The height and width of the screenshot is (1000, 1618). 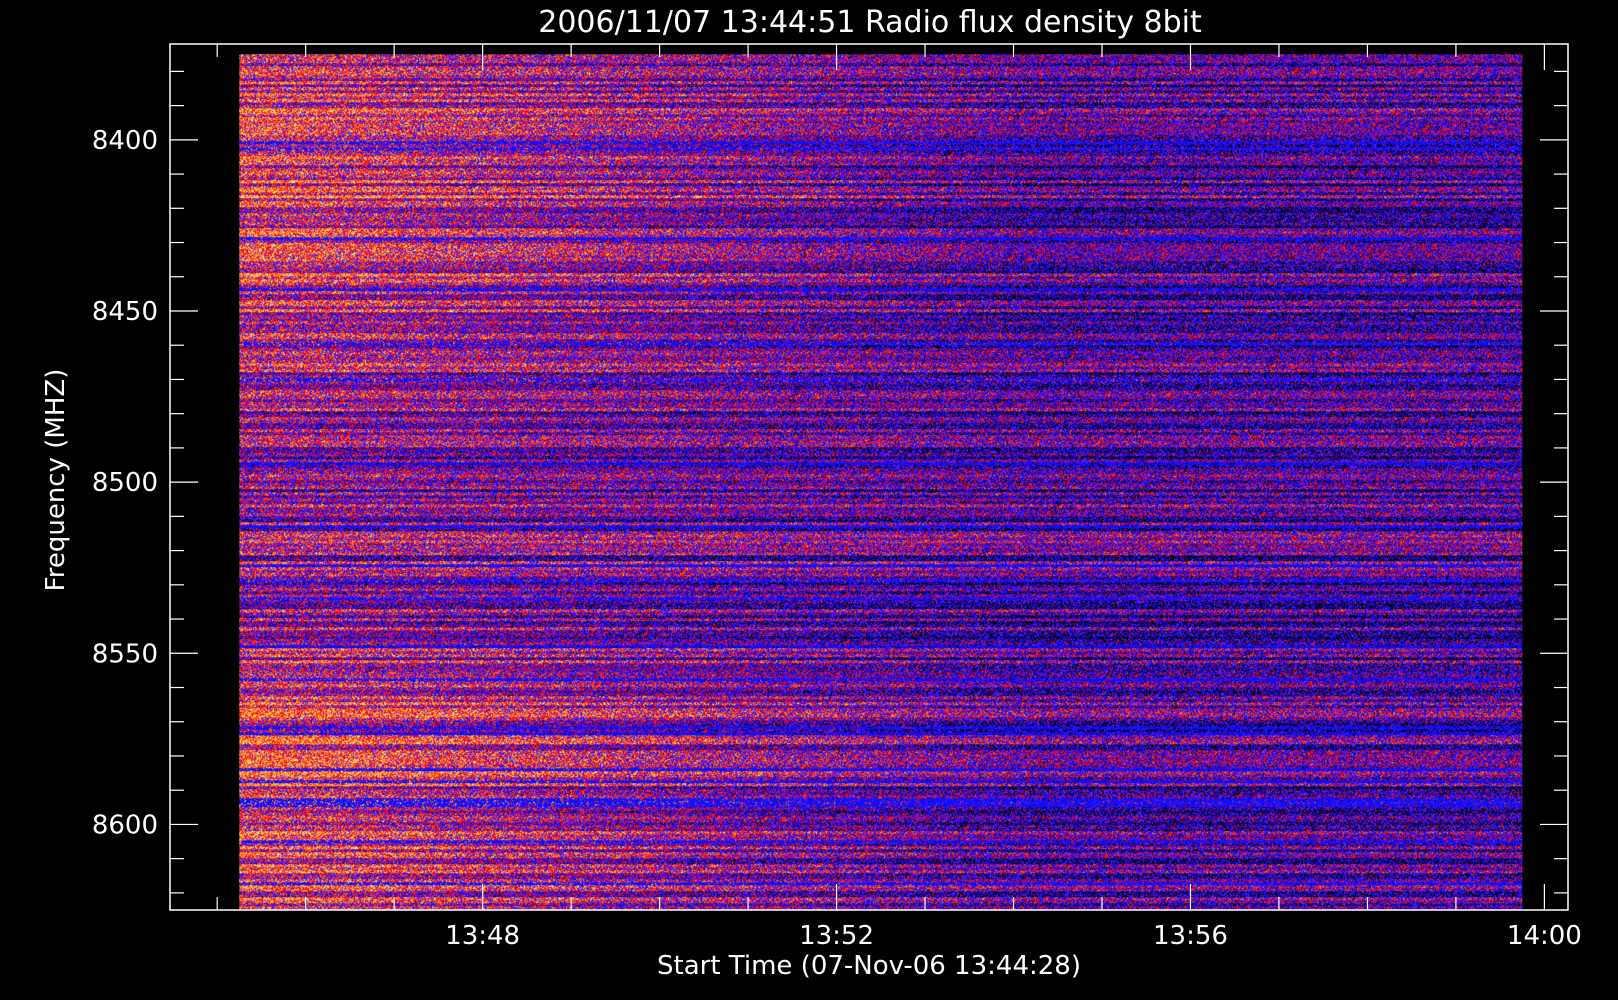 What do you see at coordinates (869, 966) in the screenshot?
I see `x-axis-label: Start Time (07-Nov-06 13:44:28)` at bounding box center [869, 966].